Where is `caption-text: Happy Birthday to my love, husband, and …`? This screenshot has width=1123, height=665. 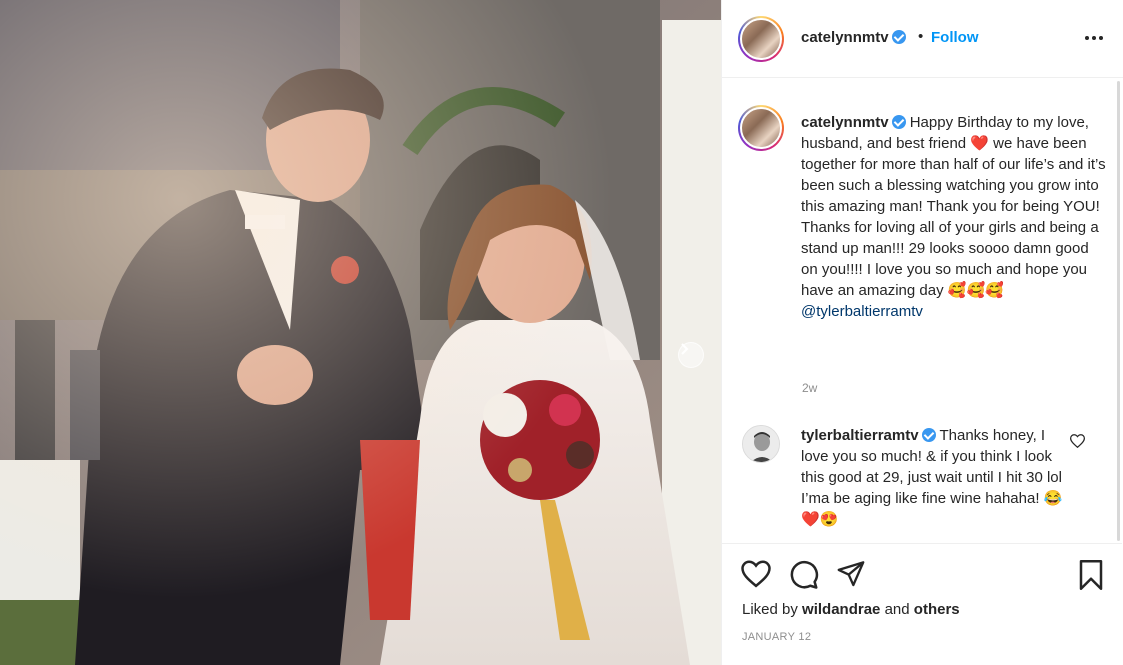 caption-text: Happy Birthday to my love, husband, and … is located at coordinates (953, 206).